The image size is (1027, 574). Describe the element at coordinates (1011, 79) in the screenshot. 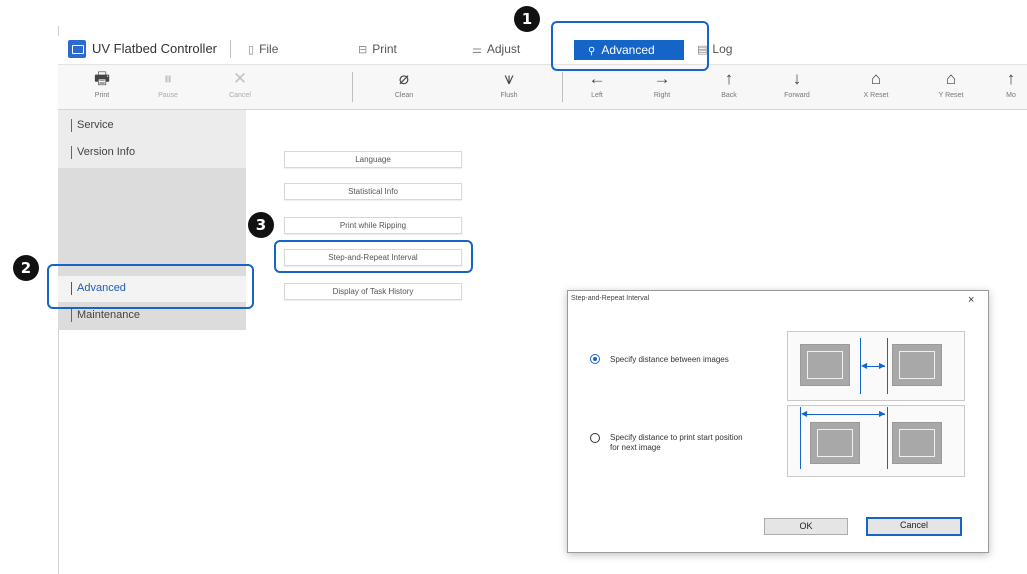

I see `more-icon: ↑` at that location.